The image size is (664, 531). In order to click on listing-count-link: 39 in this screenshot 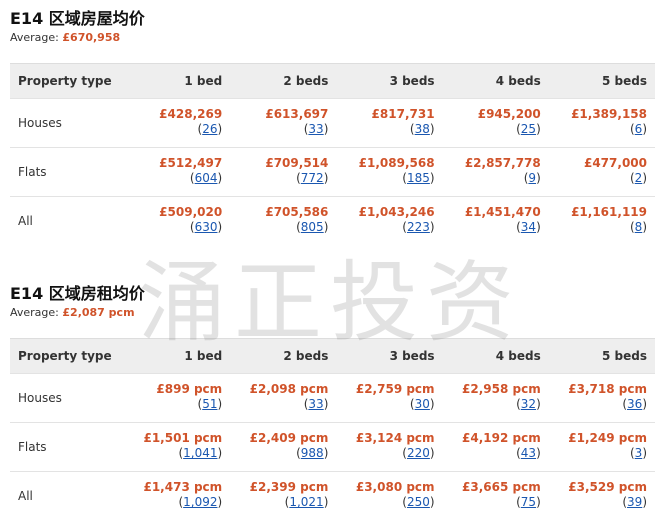, I will do `click(634, 502)`.